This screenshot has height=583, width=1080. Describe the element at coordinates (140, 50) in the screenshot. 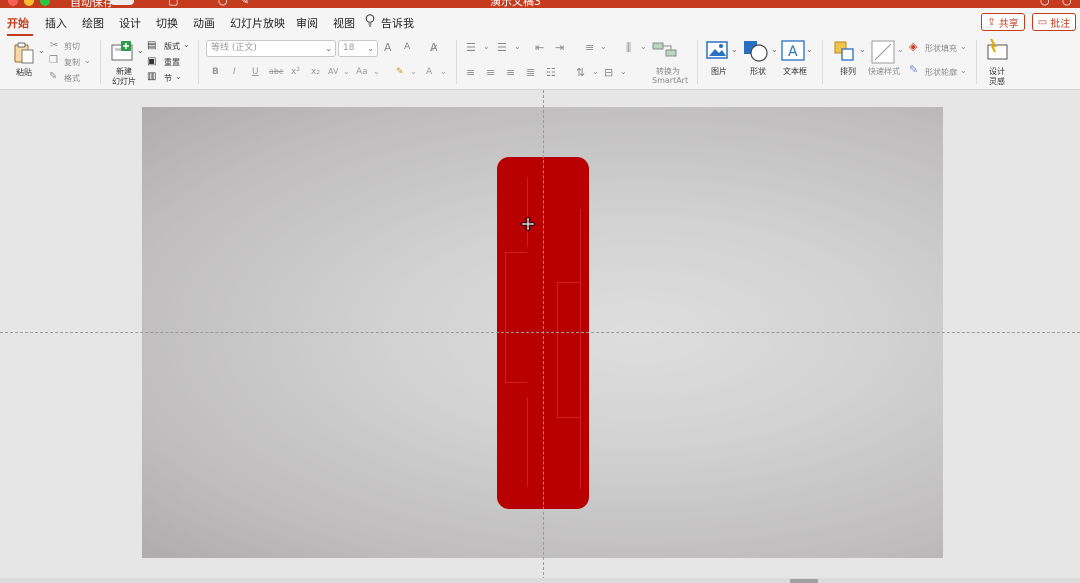

I see `new-slide-dropdown-icon: ⌄` at that location.